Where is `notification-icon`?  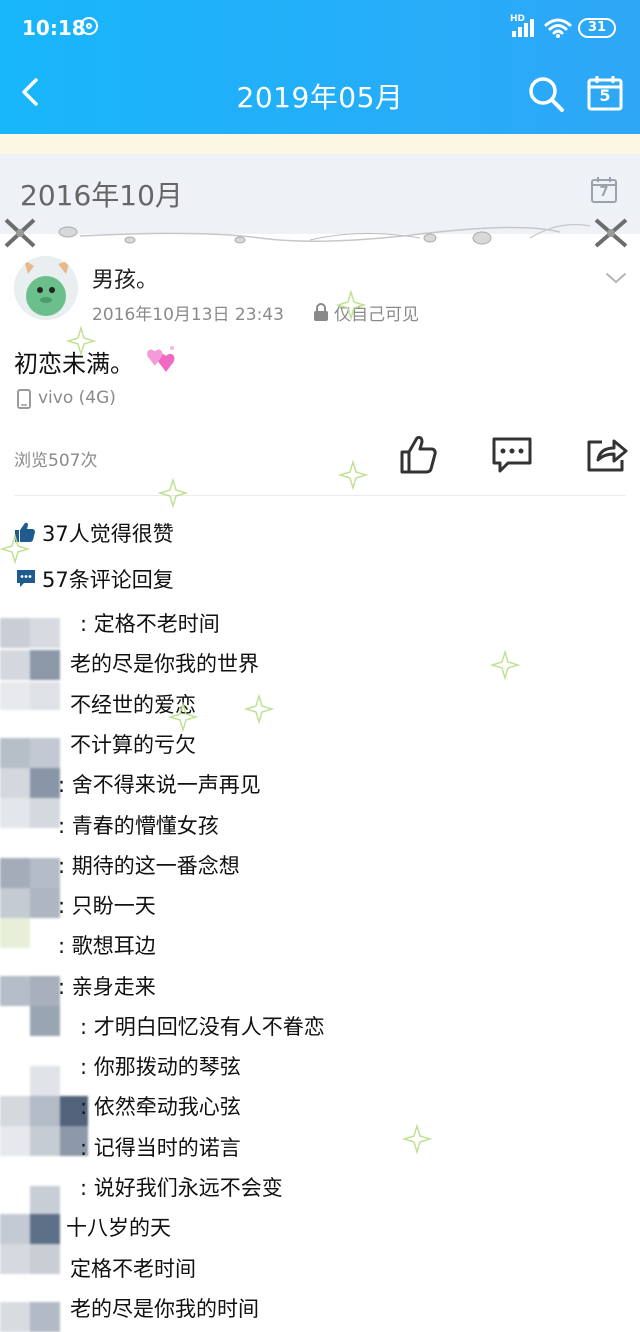
notification-icon is located at coordinates (89, 26).